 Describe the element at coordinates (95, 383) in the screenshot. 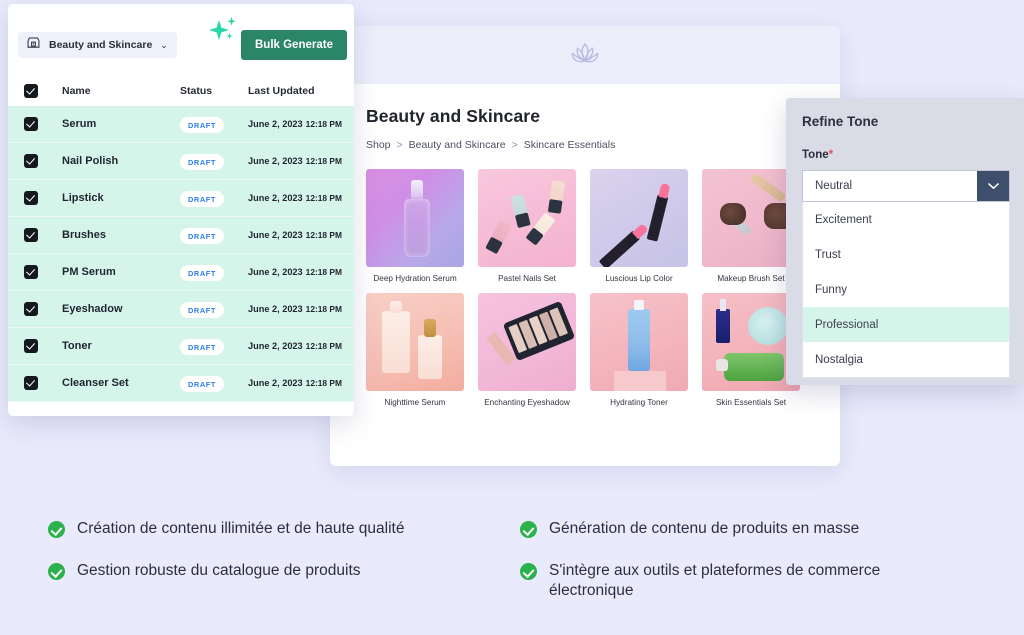

I see `cell-name: Cleanser Set` at that location.